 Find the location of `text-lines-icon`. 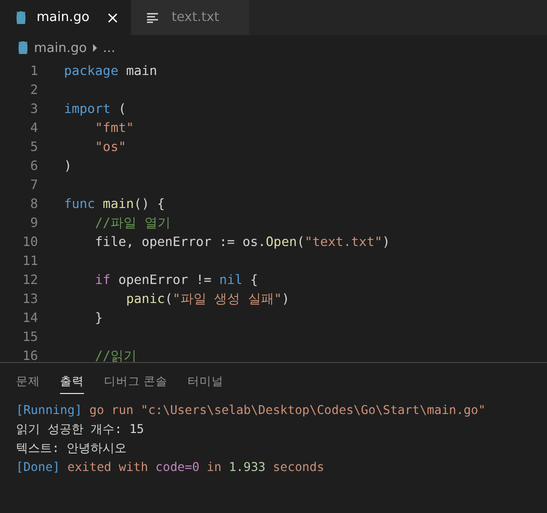

text-lines-icon is located at coordinates (152, 17).